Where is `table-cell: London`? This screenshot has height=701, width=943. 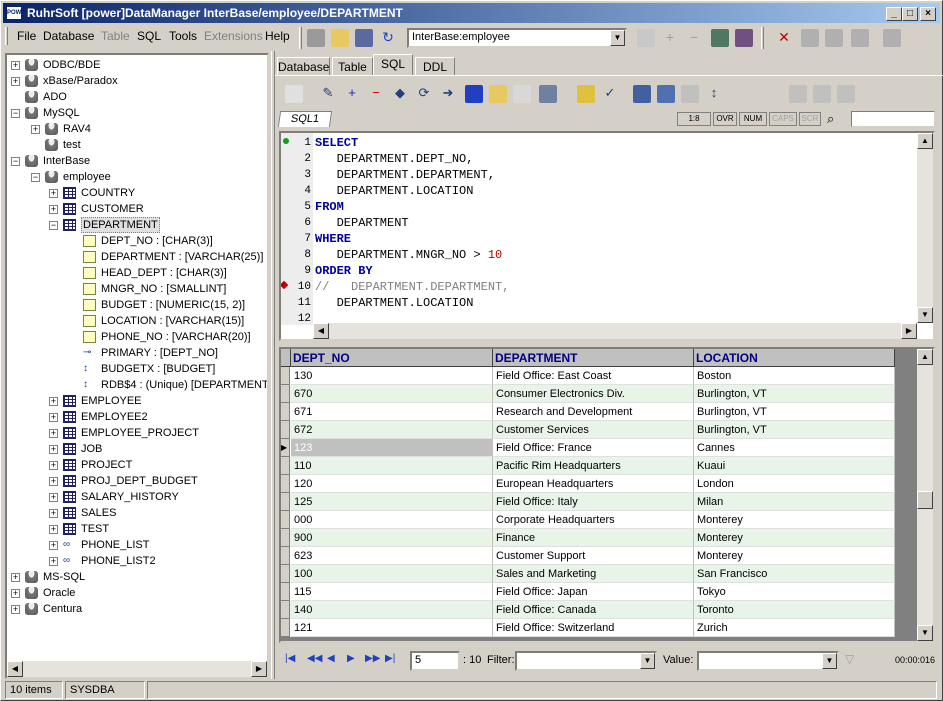
table-cell: London is located at coordinates (794, 484).